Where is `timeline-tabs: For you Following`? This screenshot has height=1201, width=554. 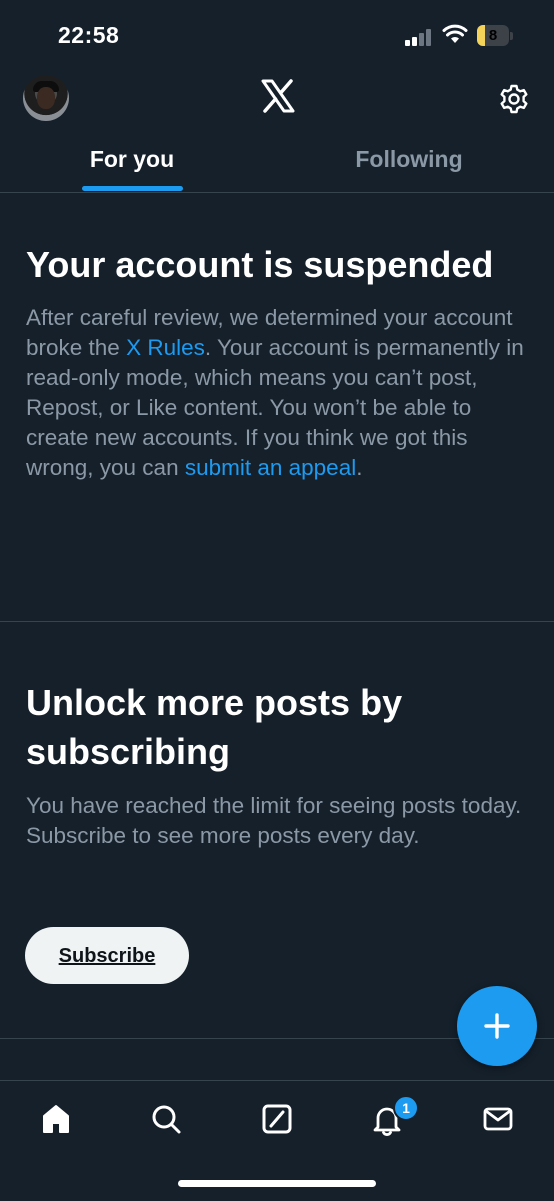 timeline-tabs: For you Following is located at coordinates (277, 161).